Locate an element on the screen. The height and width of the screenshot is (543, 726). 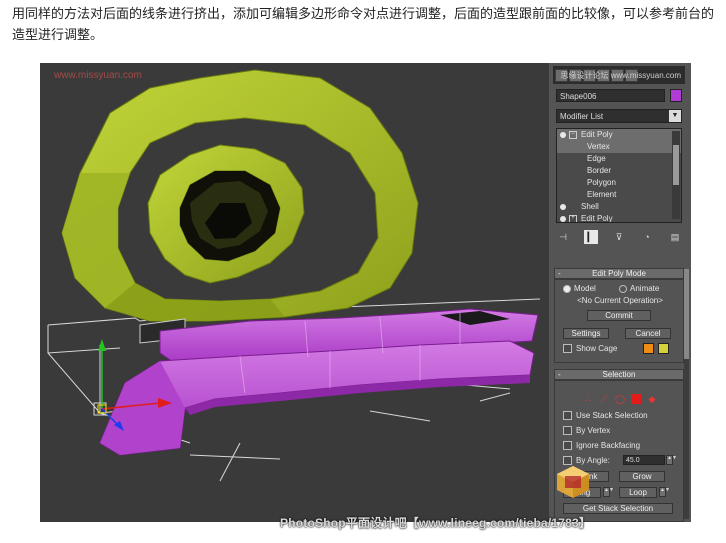
edit-poly-mode-rollout-header: - Edit Poly Mode is located at coordinates (619, 273).